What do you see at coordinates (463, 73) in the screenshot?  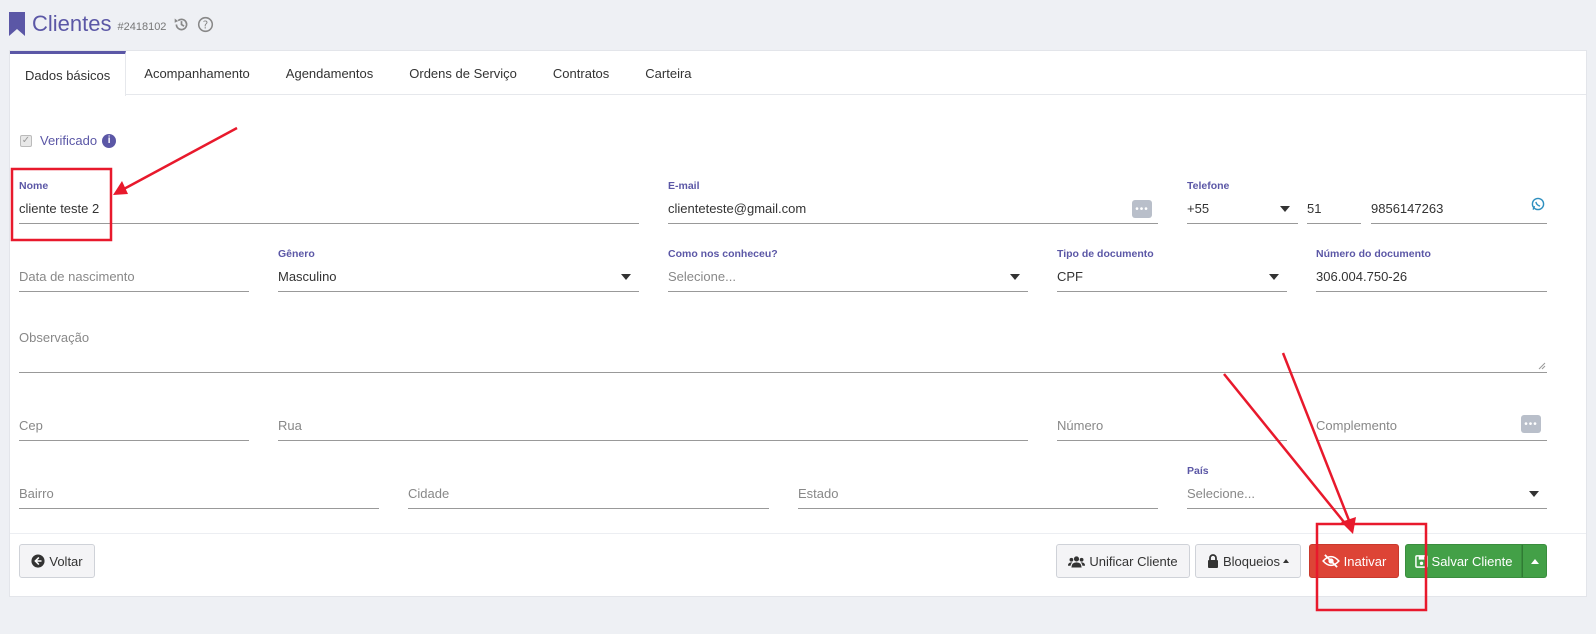 I see `tab-ordens-servico: Ordens de Serviço` at bounding box center [463, 73].